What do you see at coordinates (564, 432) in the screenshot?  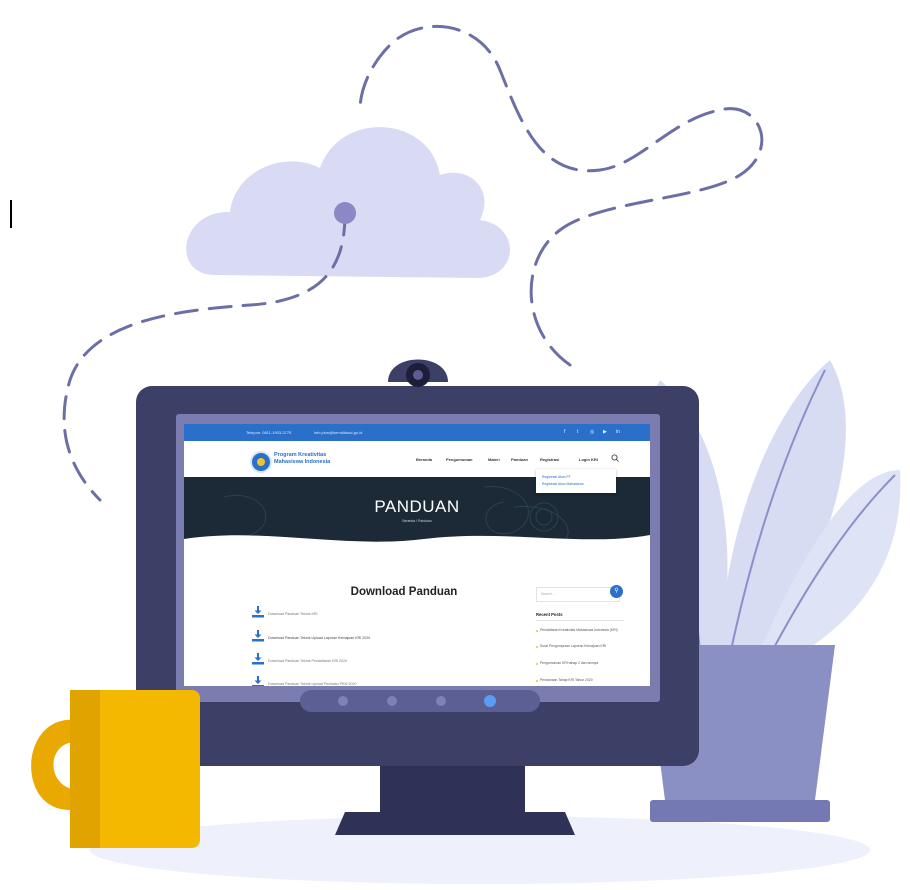 I see `facebook-icon: f` at bounding box center [564, 432].